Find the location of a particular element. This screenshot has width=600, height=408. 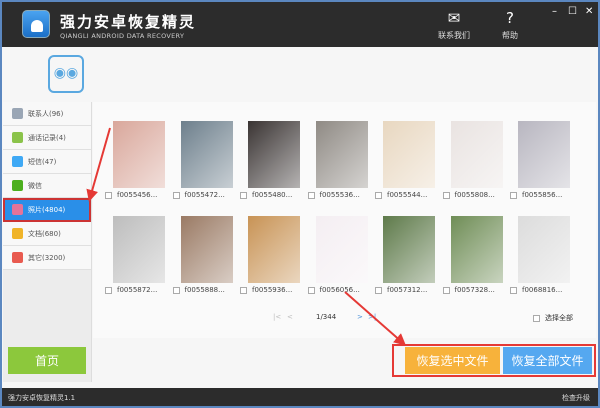

arrow-to-recover is located at coordinates (375, 318).